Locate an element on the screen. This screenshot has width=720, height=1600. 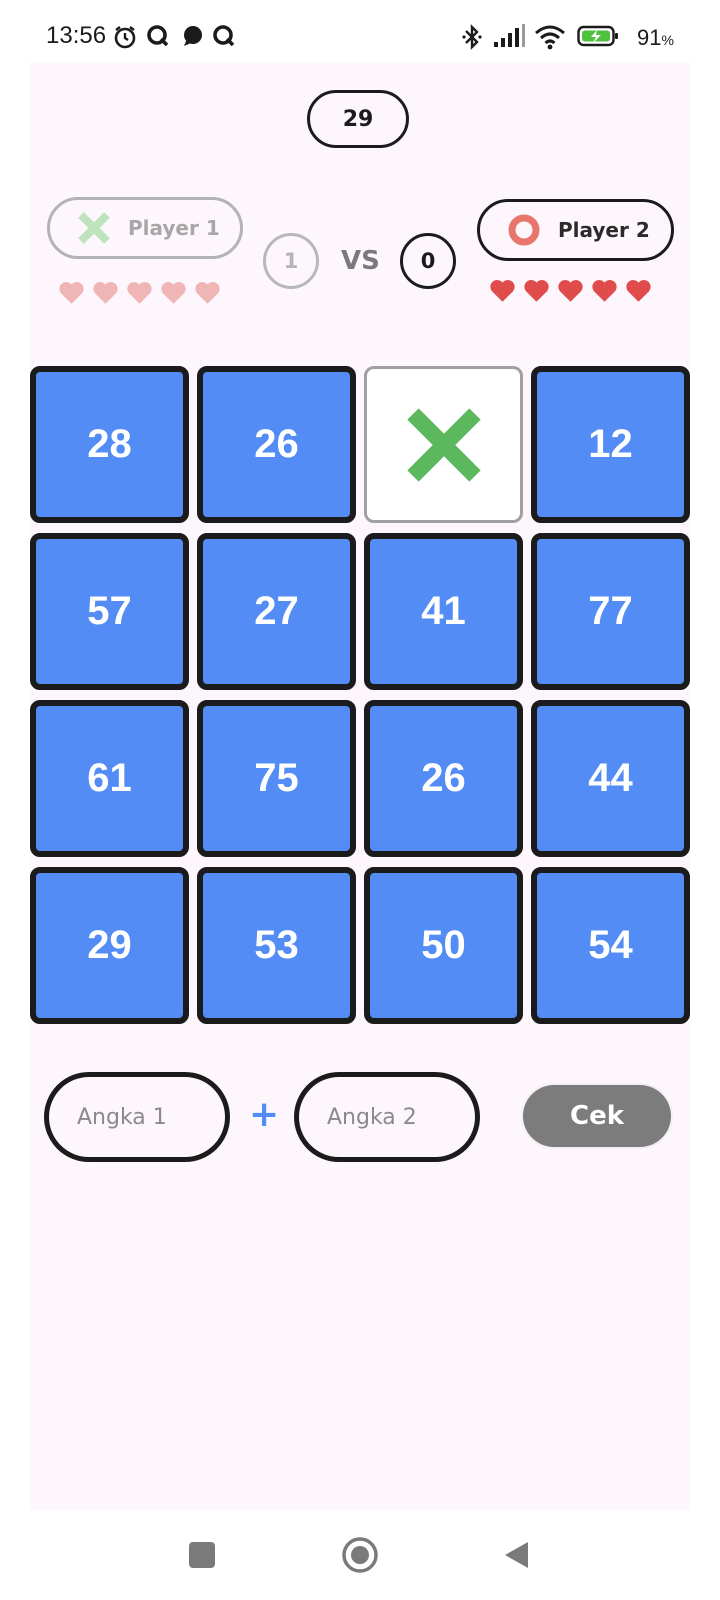
grid-cell: 29 is located at coordinates (109, 945).